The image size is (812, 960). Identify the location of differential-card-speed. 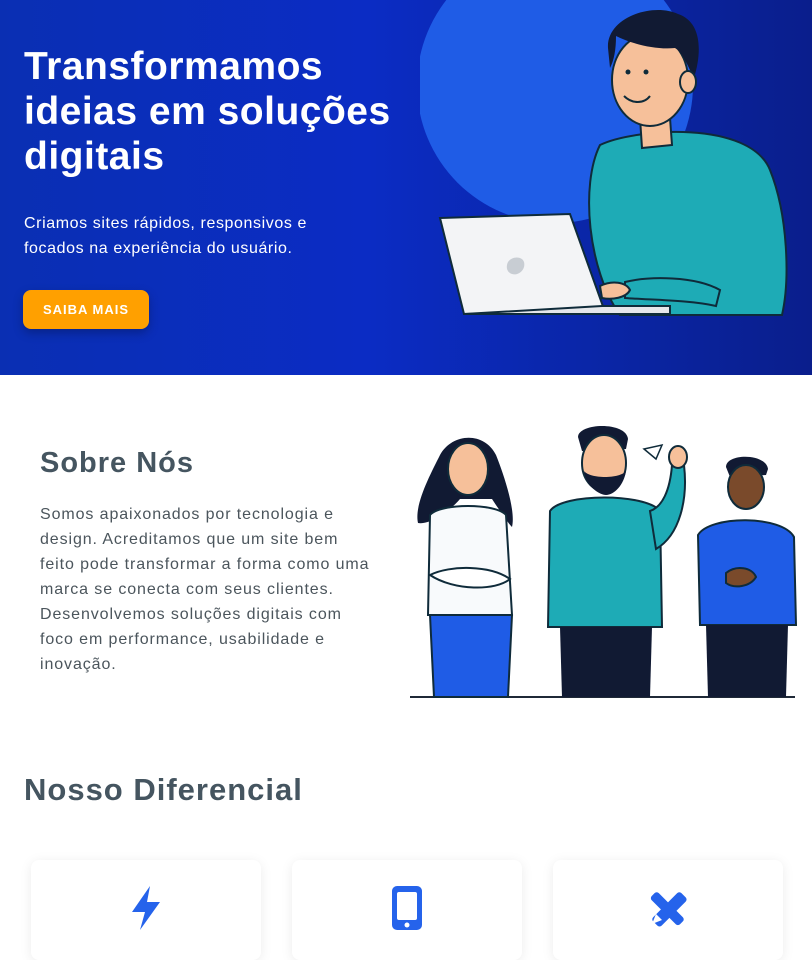
(146, 910).